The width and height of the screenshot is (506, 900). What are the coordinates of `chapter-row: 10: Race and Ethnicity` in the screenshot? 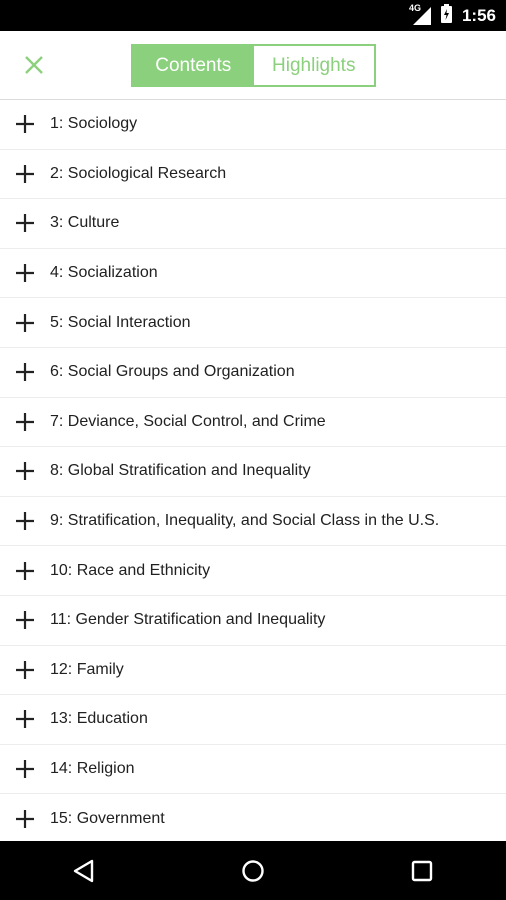 It's located at (253, 571).